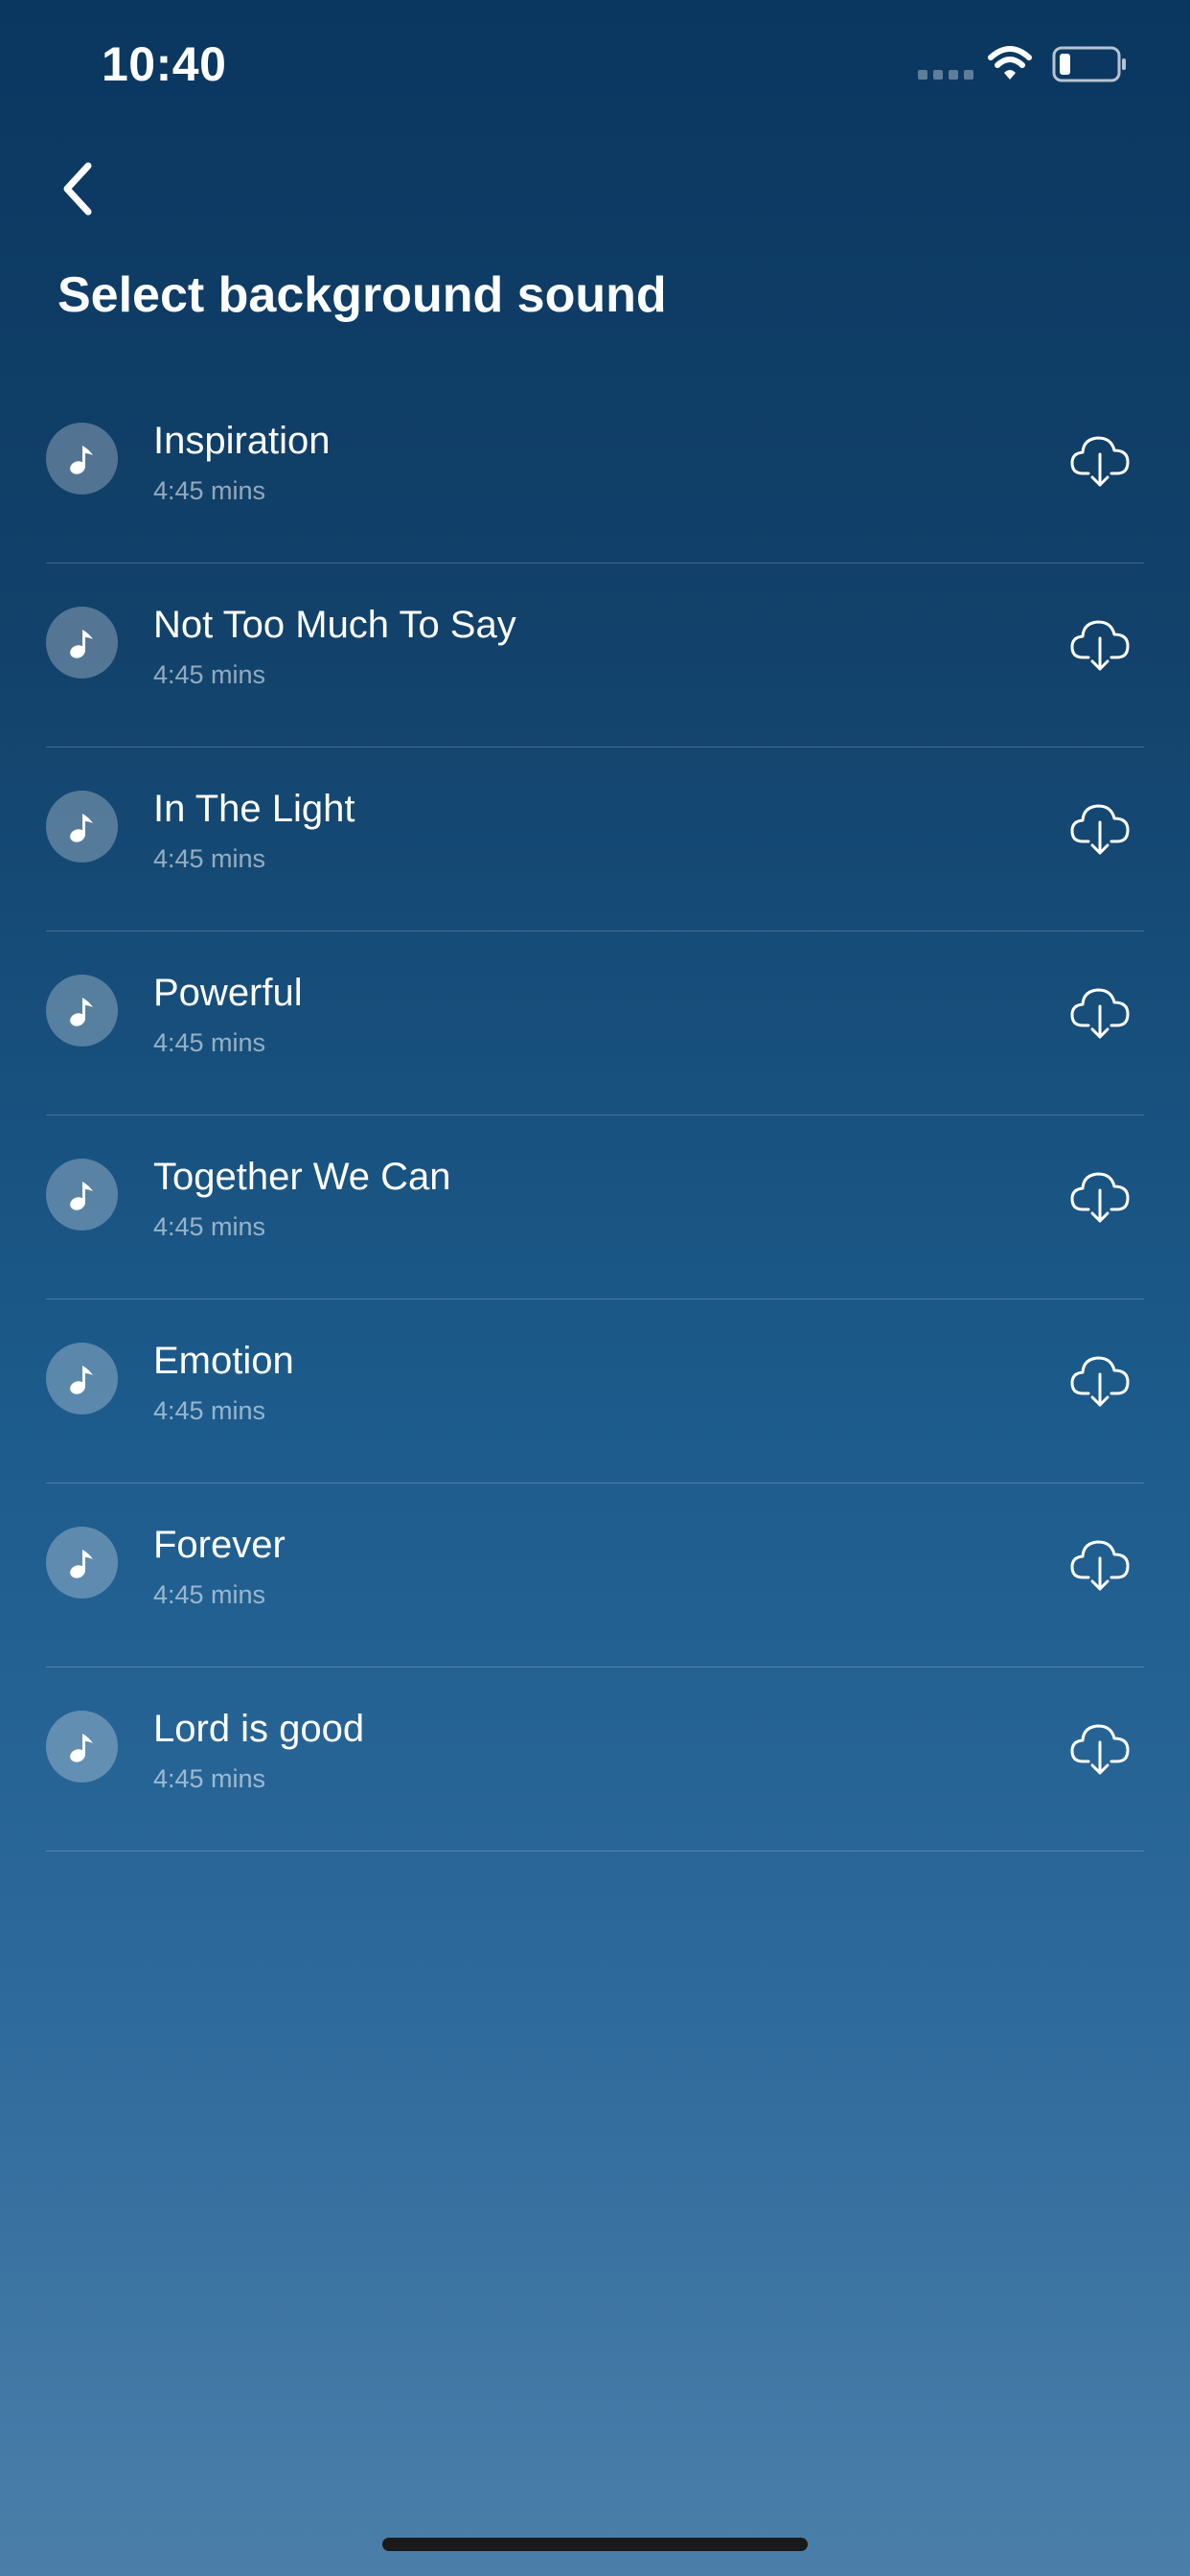 The image size is (1190, 2576). What do you see at coordinates (1089, 64) in the screenshot?
I see `battery-icon` at bounding box center [1089, 64].